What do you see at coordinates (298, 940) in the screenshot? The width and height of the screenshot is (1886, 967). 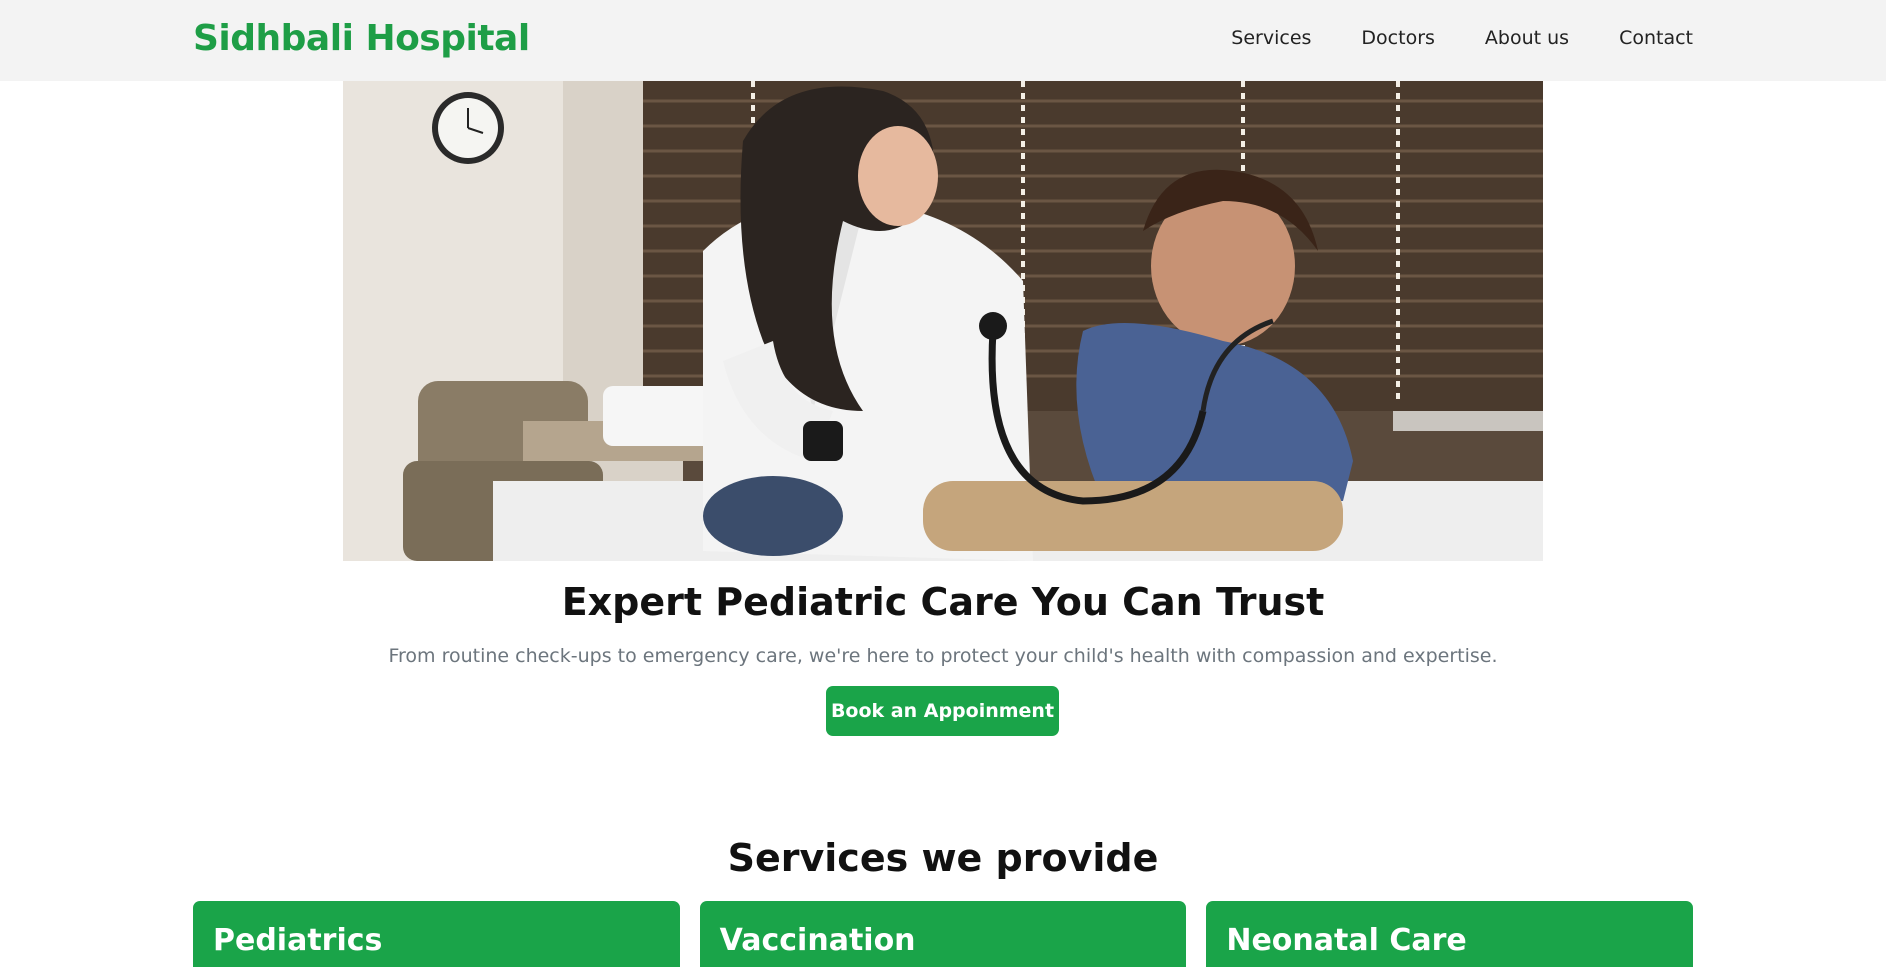 I see `service-card-title: Pediatrics` at bounding box center [298, 940].